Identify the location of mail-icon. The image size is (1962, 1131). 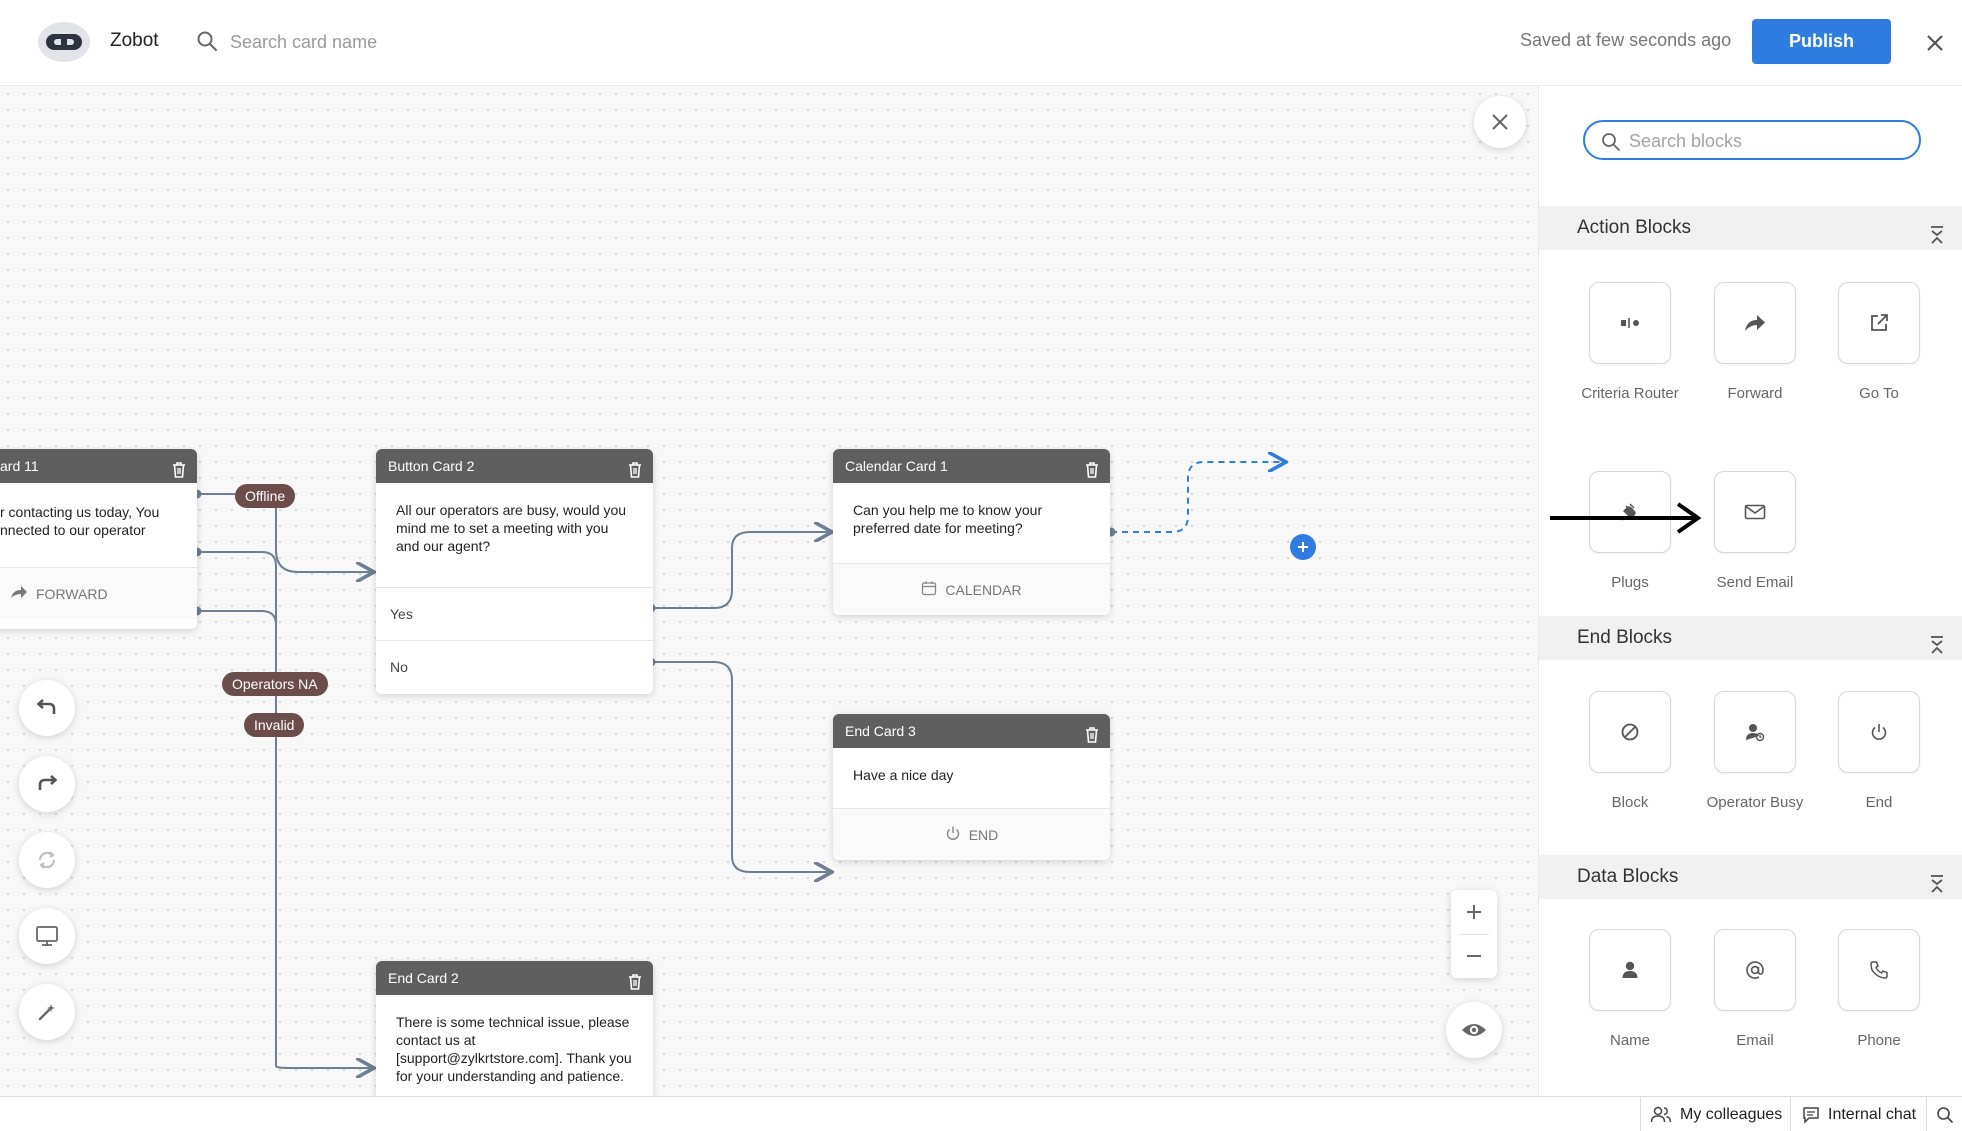
(1755, 512).